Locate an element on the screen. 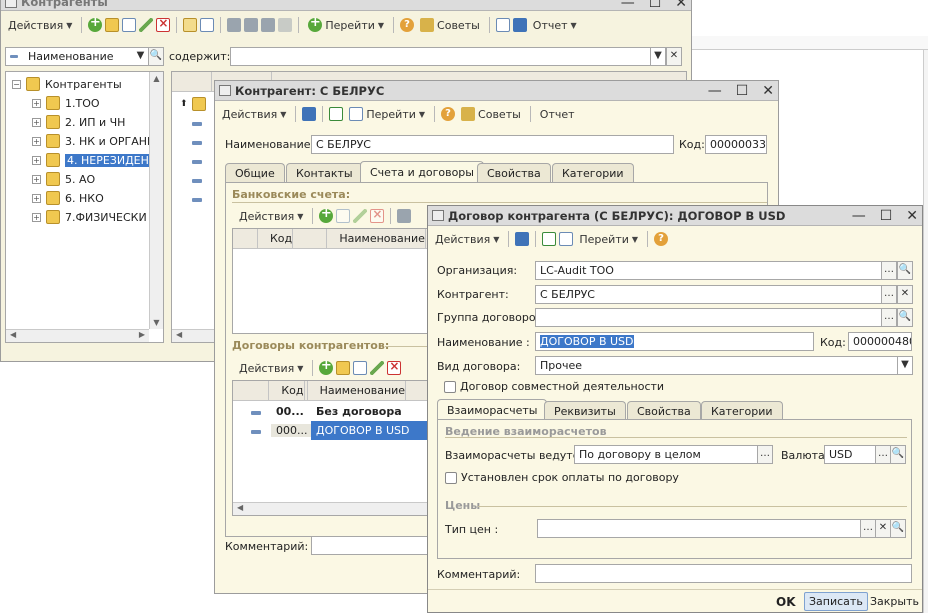 The image size is (928, 613). col-code: Код is located at coordinates (288, 390).